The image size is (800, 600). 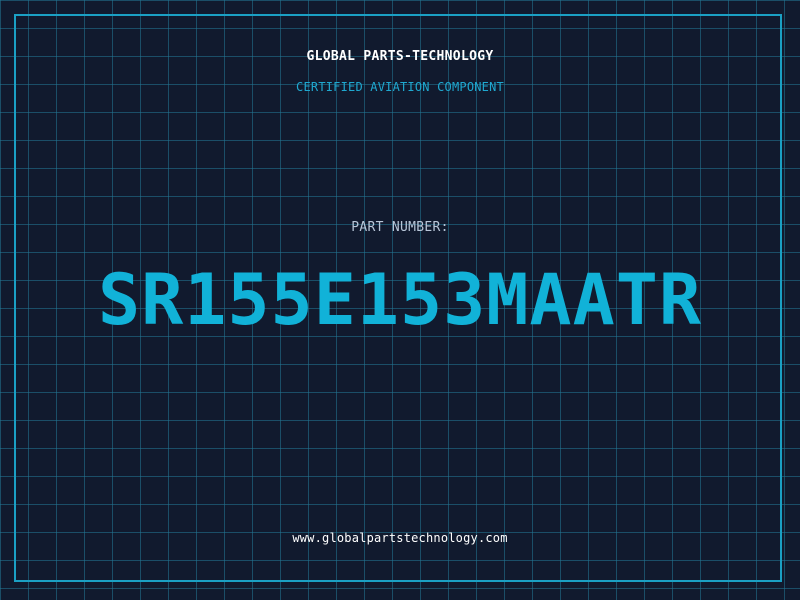 I want to click on part-number-value: SR155E153MAATR, so click(x=399, y=300).